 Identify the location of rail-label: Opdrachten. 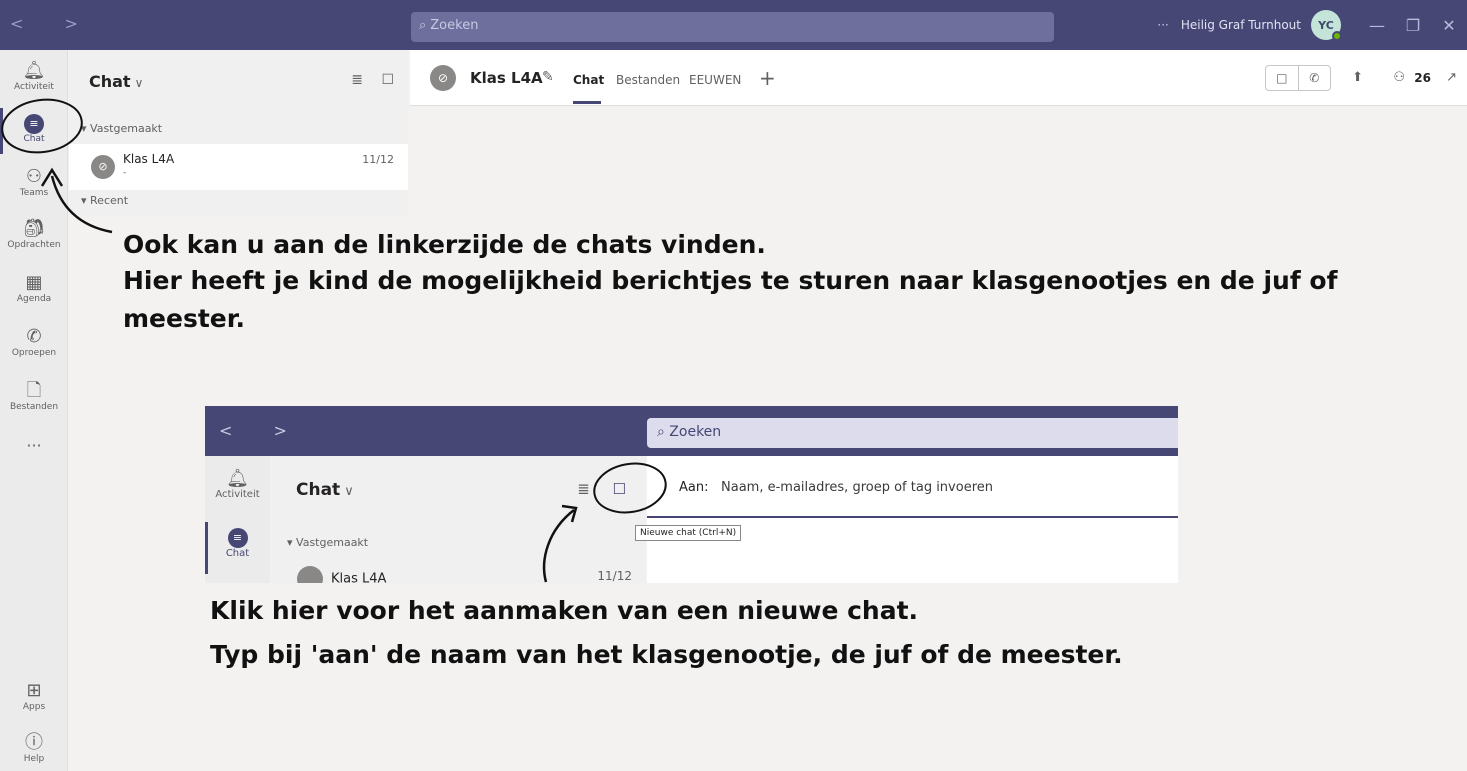
(34, 245).